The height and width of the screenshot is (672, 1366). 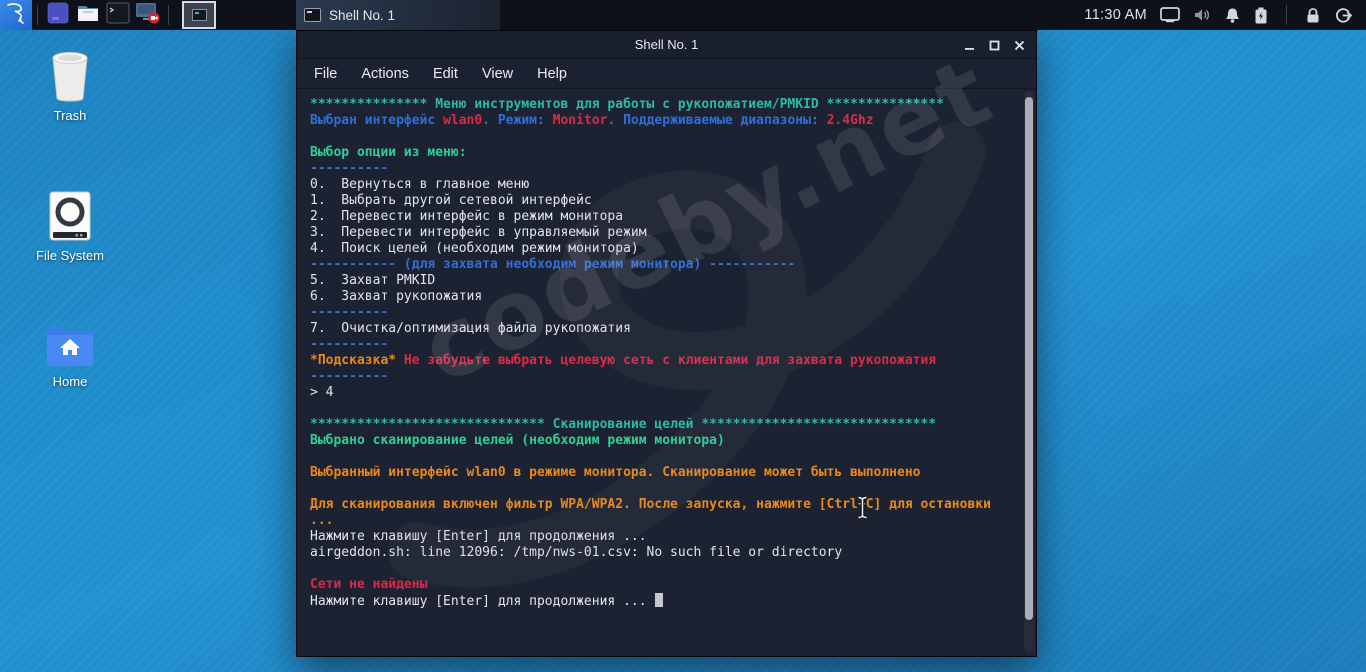 I want to click on close-button, so click(x=1019, y=45).